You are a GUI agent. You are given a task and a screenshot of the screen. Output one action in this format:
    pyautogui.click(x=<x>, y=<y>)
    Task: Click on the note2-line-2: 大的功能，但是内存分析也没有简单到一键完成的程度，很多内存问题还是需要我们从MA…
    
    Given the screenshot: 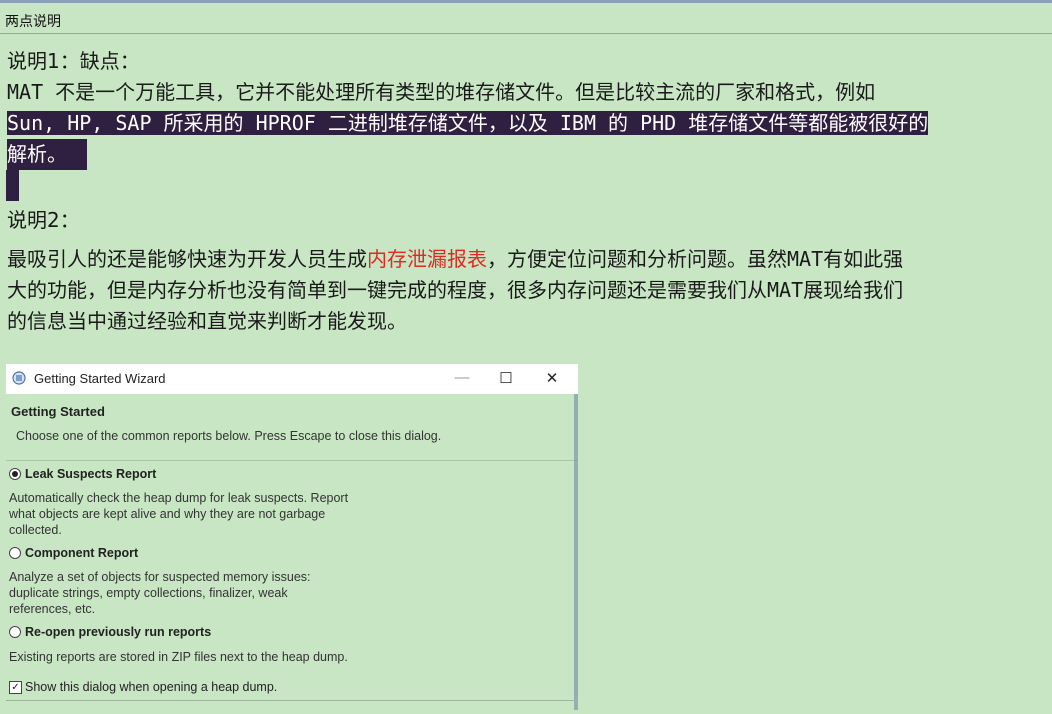 What is the action you would take?
    pyautogui.click(x=455, y=290)
    